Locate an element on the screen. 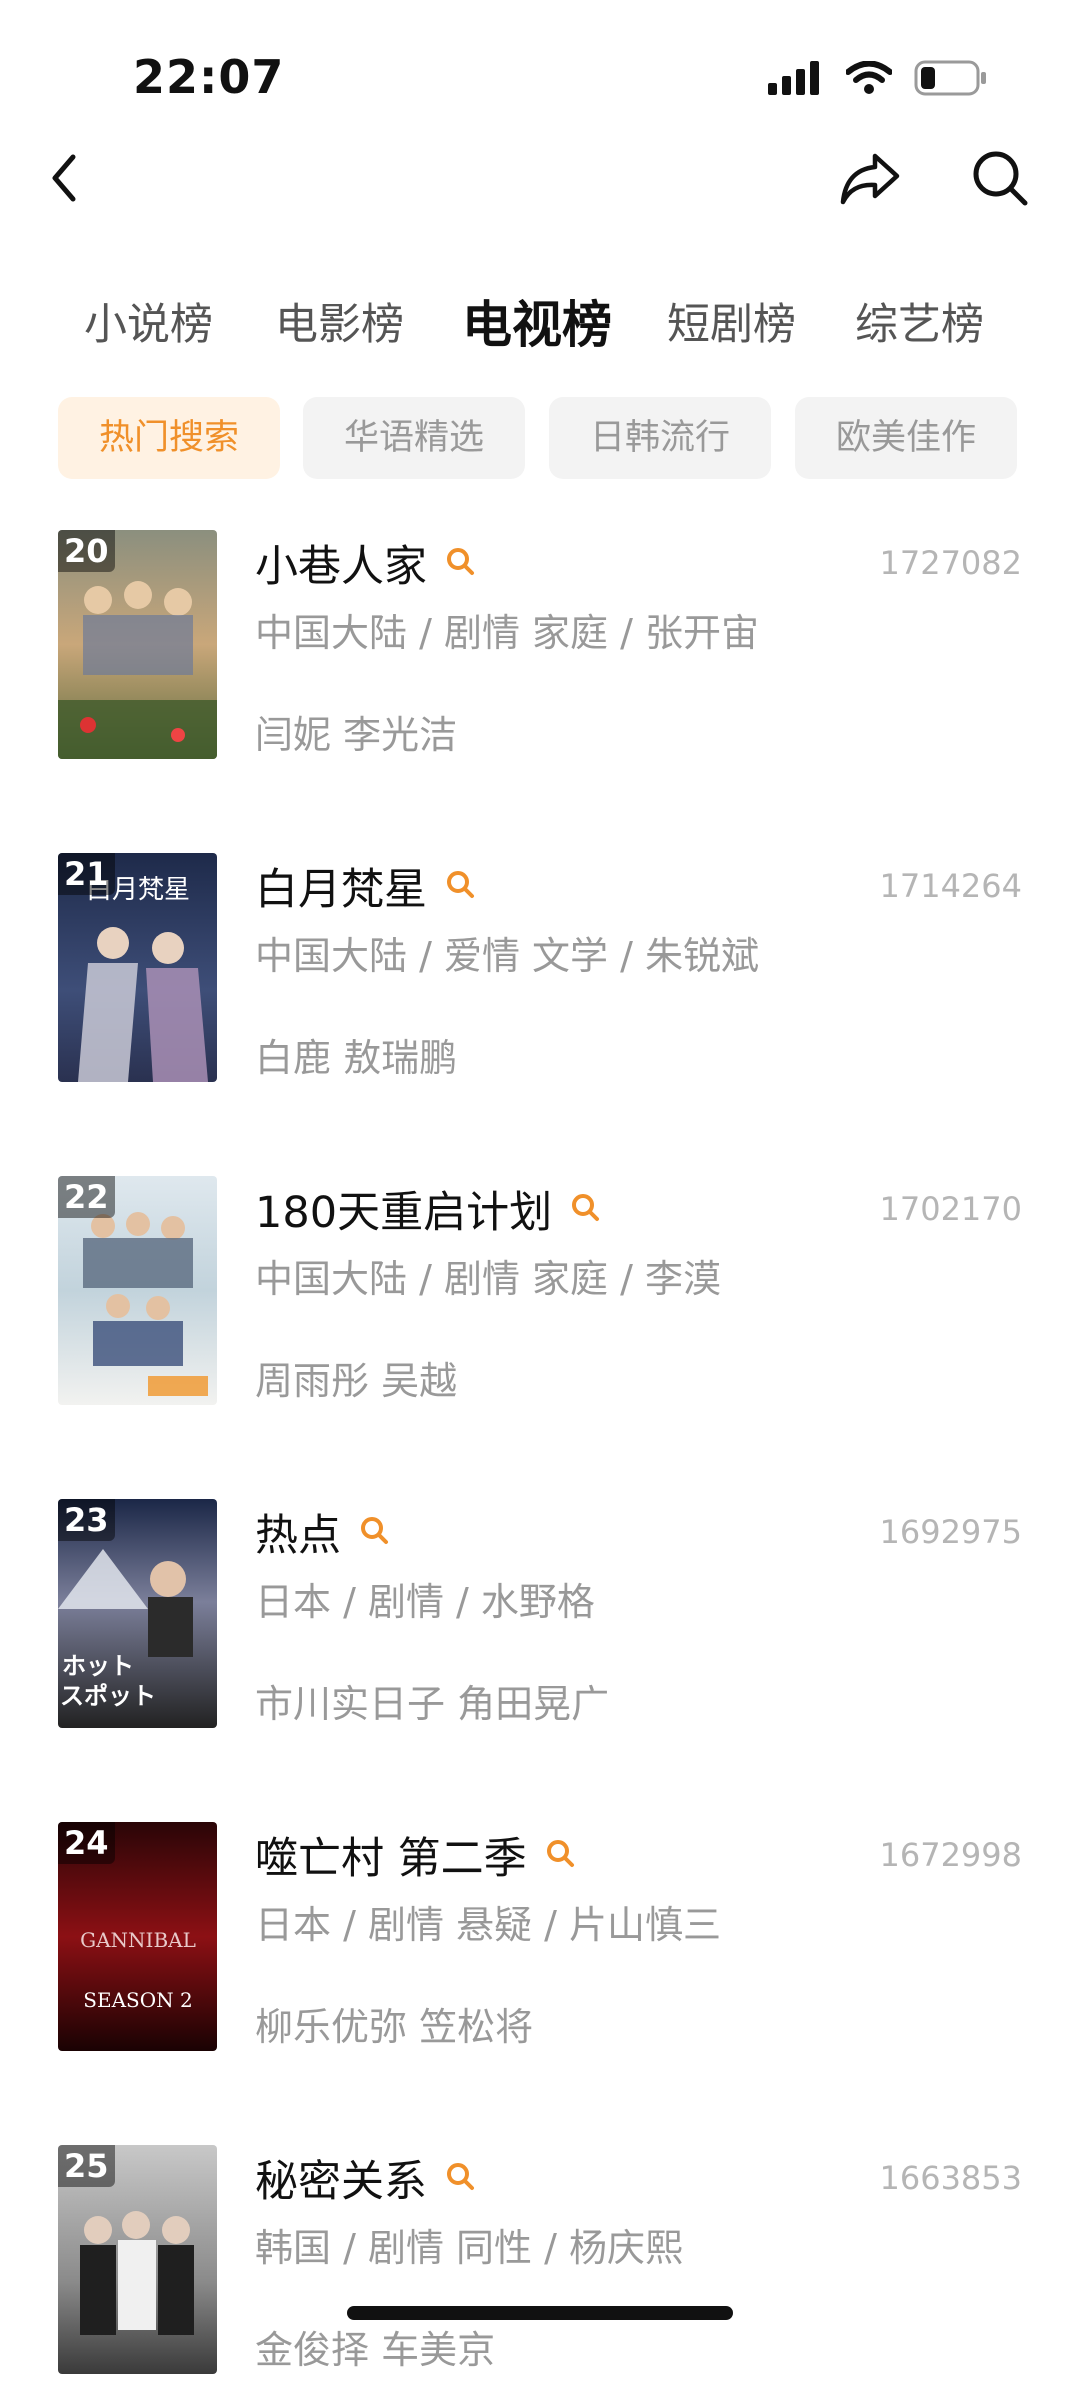  rank-badge: 20 is located at coordinates (86, 551).